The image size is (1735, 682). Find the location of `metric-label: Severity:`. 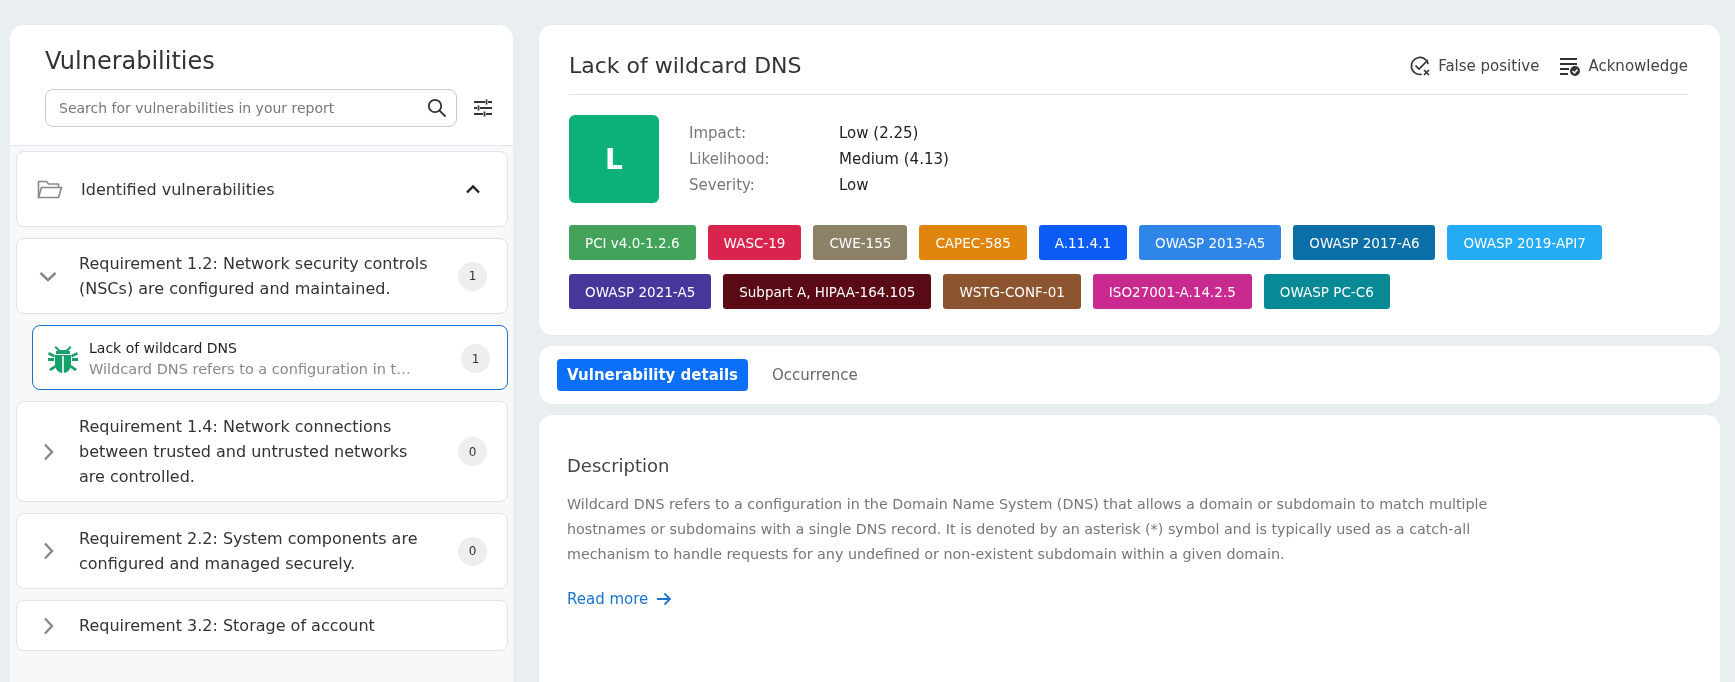

metric-label: Severity: is located at coordinates (722, 185).